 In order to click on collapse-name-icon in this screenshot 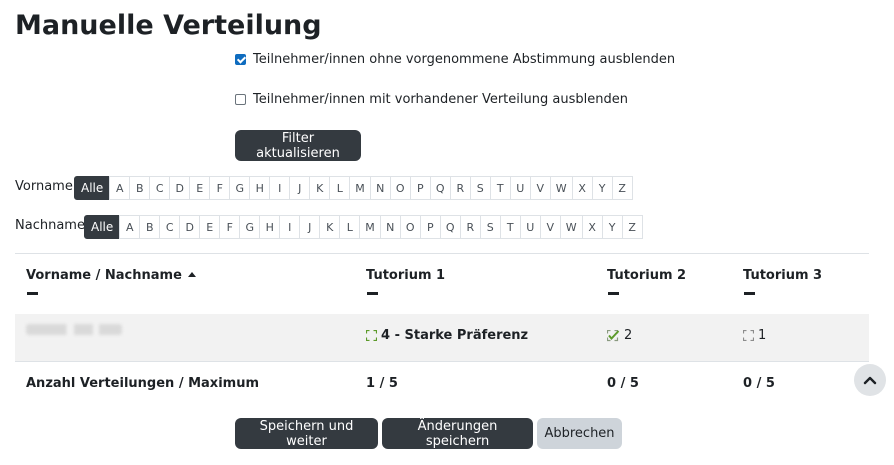, I will do `click(32, 293)`.